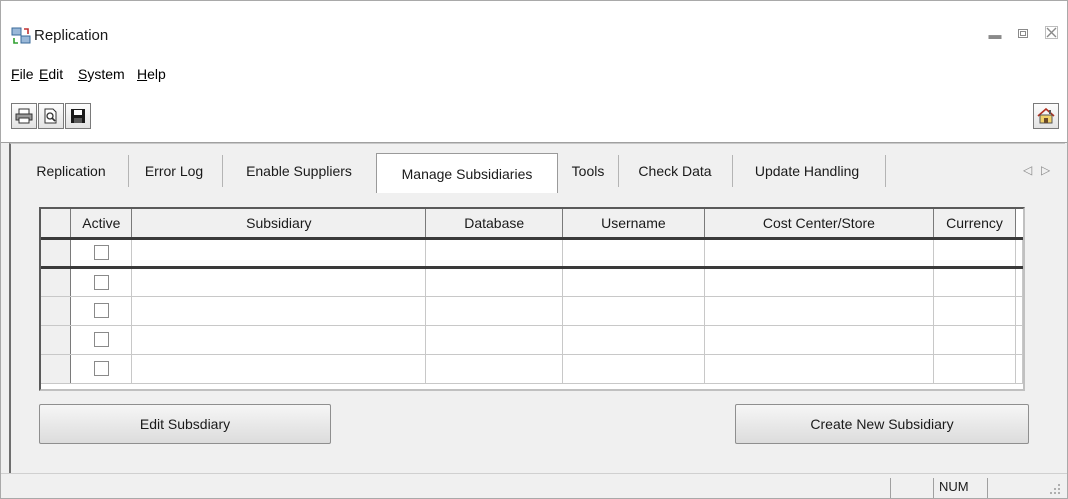 Image resolution: width=1068 pixels, height=499 pixels. I want to click on save-button, so click(78, 116).